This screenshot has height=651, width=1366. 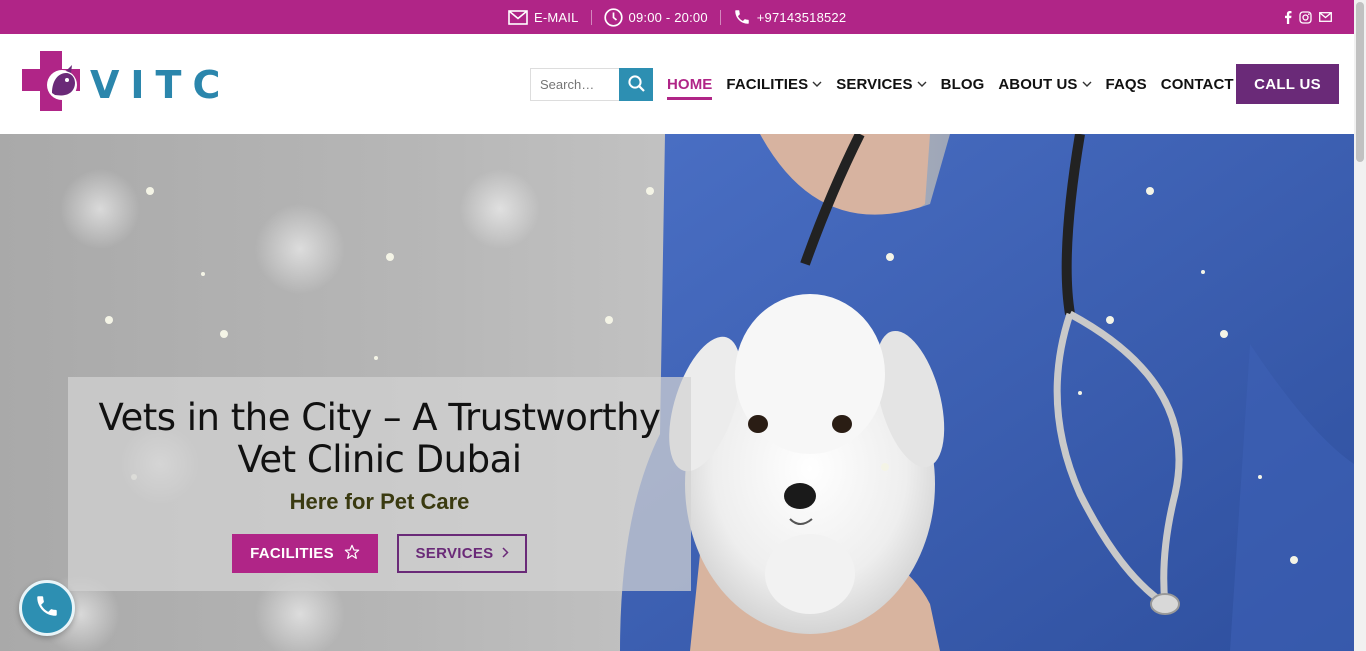 What do you see at coordinates (454, 553) in the screenshot?
I see `button-label: SERVICES` at bounding box center [454, 553].